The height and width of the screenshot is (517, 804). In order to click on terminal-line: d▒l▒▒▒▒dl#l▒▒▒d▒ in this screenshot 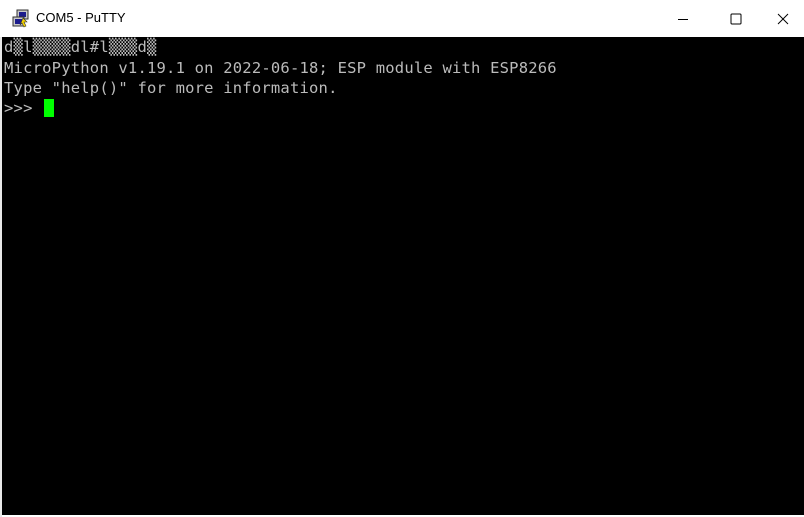, I will do `click(80, 47)`.